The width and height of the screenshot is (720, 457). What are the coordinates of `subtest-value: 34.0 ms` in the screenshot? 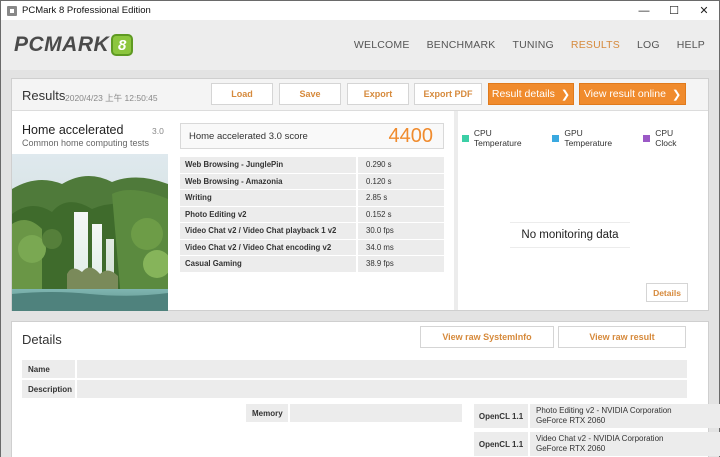 It's located at (401, 247).